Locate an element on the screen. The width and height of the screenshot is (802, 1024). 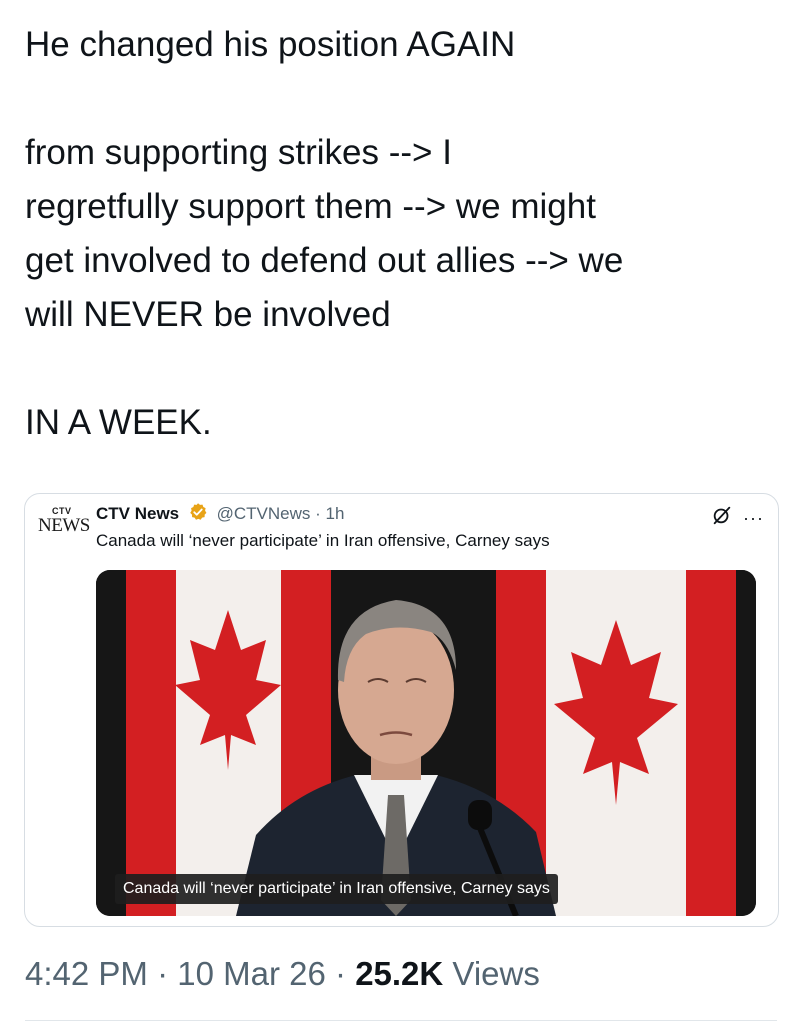
tweet-line: IN A WEEK. is located at coordinates (118, 422).